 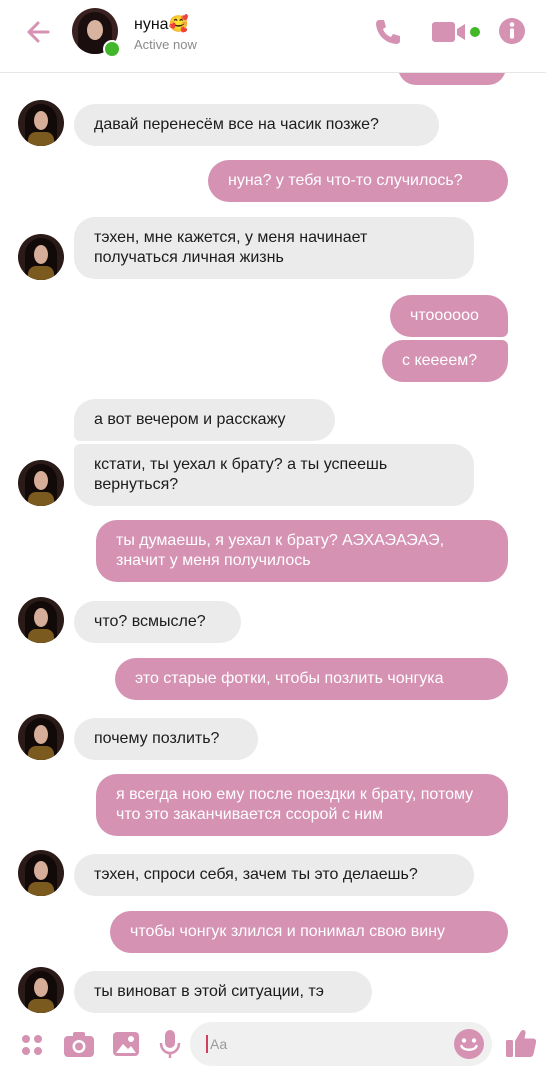 What do you see at coordinates (79, 1044) in the screenshot?
I see `camera-icon` at bounding box center [79, 1044].